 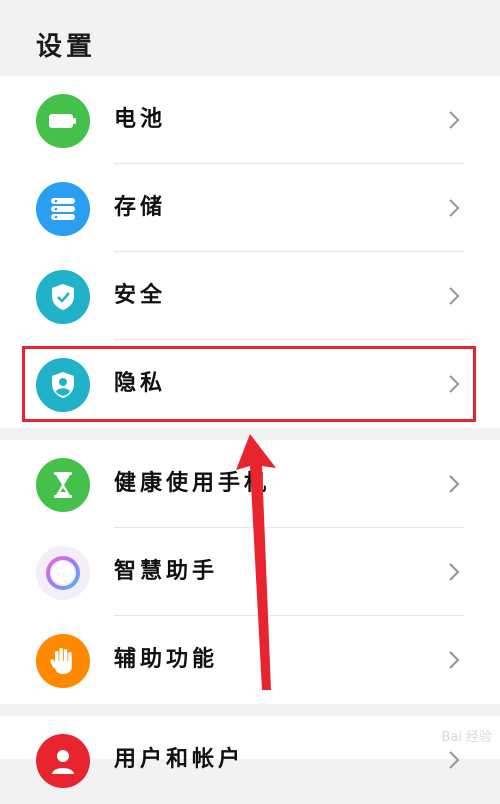 I want to click on watermark: Bai 经验, so click(x=466, y=737).